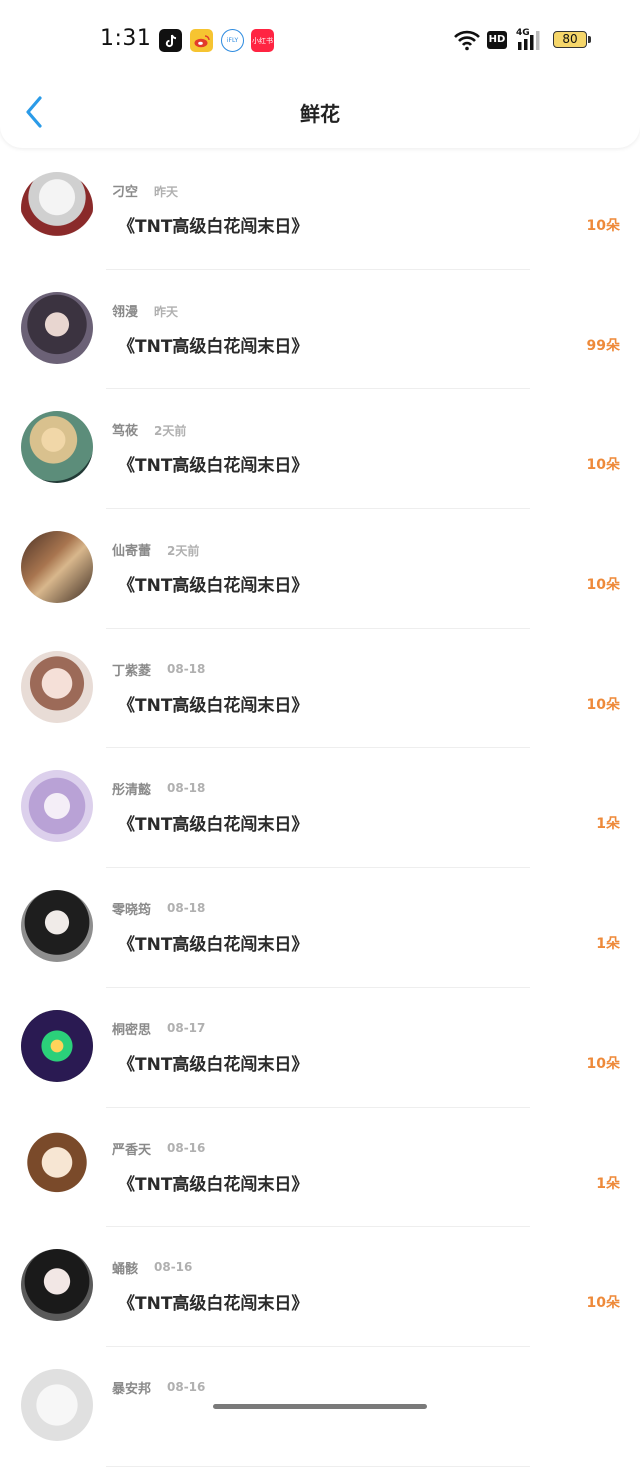 Image resolution: width=640 pixels, height=1467 pixels. What do you see at coordinates (320, 1168) in the screenshot?
I see `list-item: 严香天 08-16 《TNT高级白花闯末日》 1朵` at bounding box center [320, 1168].